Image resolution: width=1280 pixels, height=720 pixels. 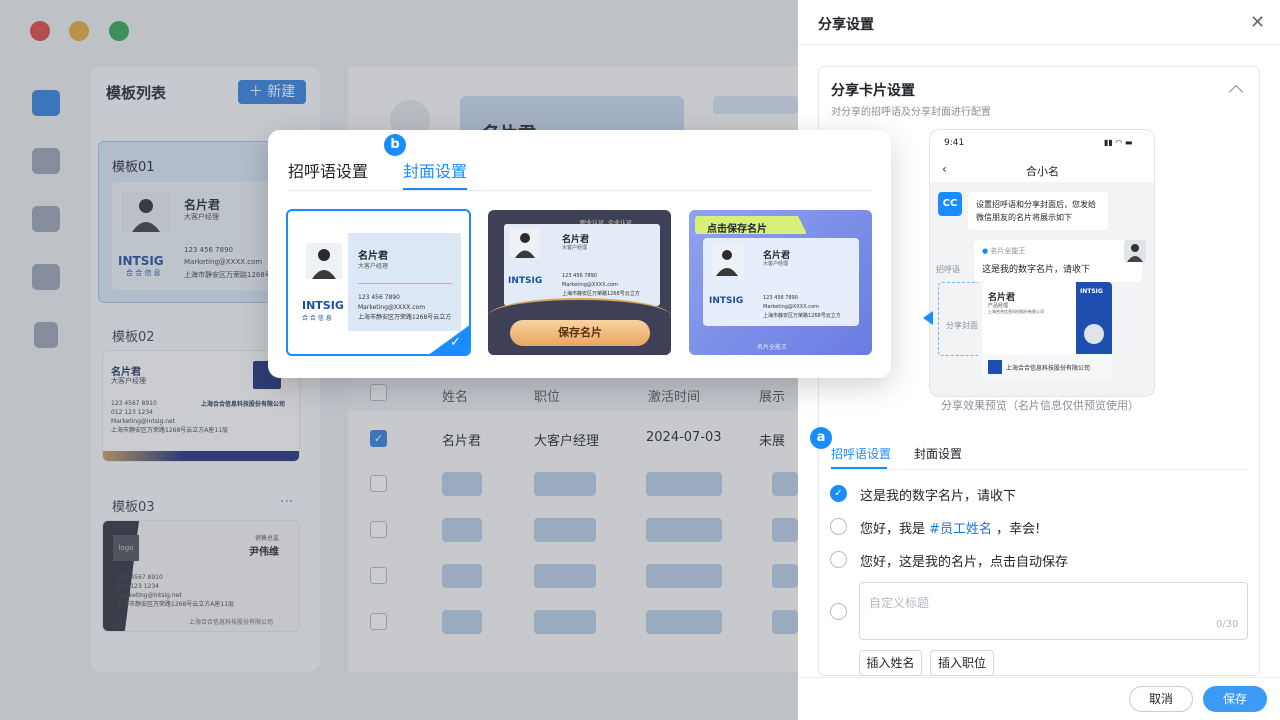 What do you see at coordinates (1161, 699) in the screenshot?
I see `cancel-button: 取消` at bounding box center [1161, 699].